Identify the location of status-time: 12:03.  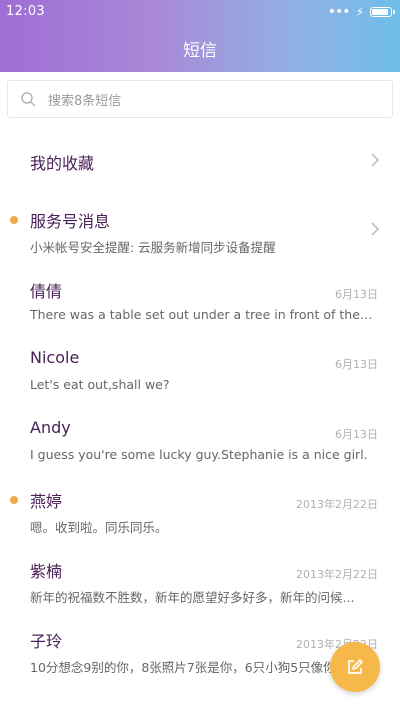
(25, 11).